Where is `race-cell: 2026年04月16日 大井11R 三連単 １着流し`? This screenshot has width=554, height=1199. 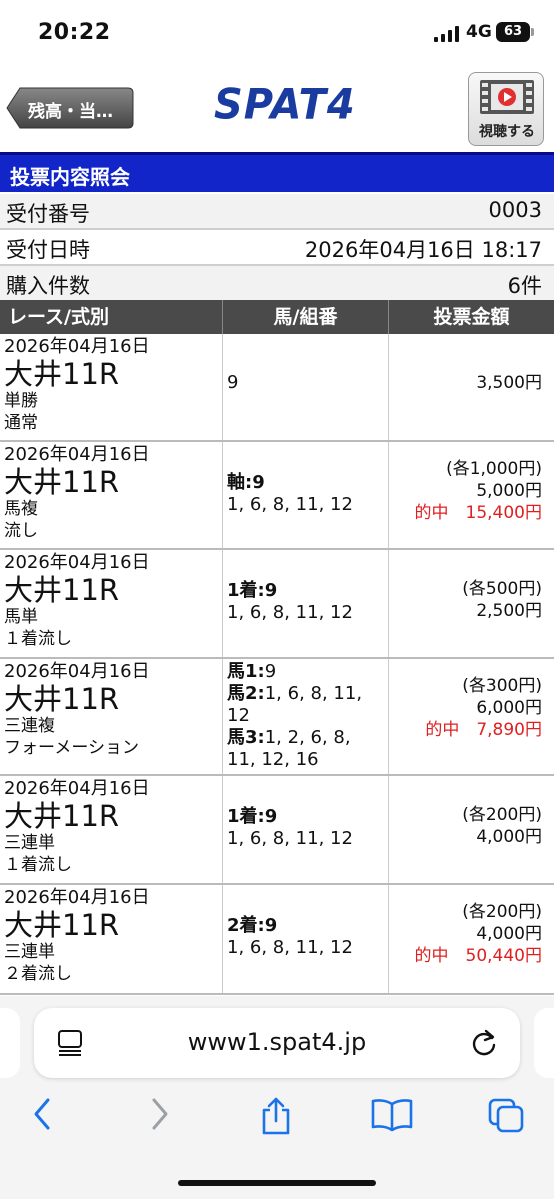
race-cell: 2026年04月16日 大井11R 三連単 １着流し is located at coordinates (111, 829).